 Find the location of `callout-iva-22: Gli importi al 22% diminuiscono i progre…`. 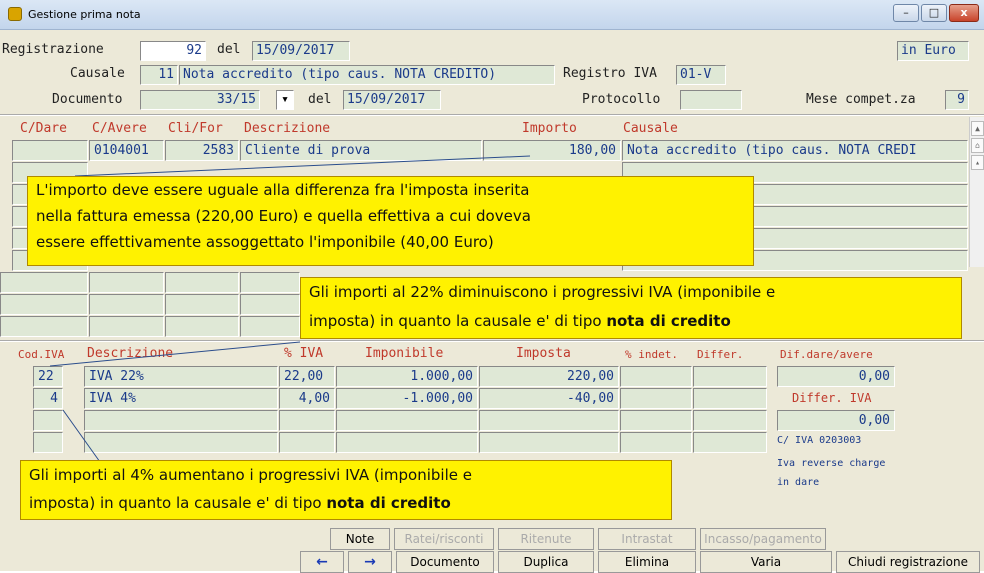

callout-iva-22: Gli importi al 22% diminuiscono i progre… is located at coordinates (631, 308).